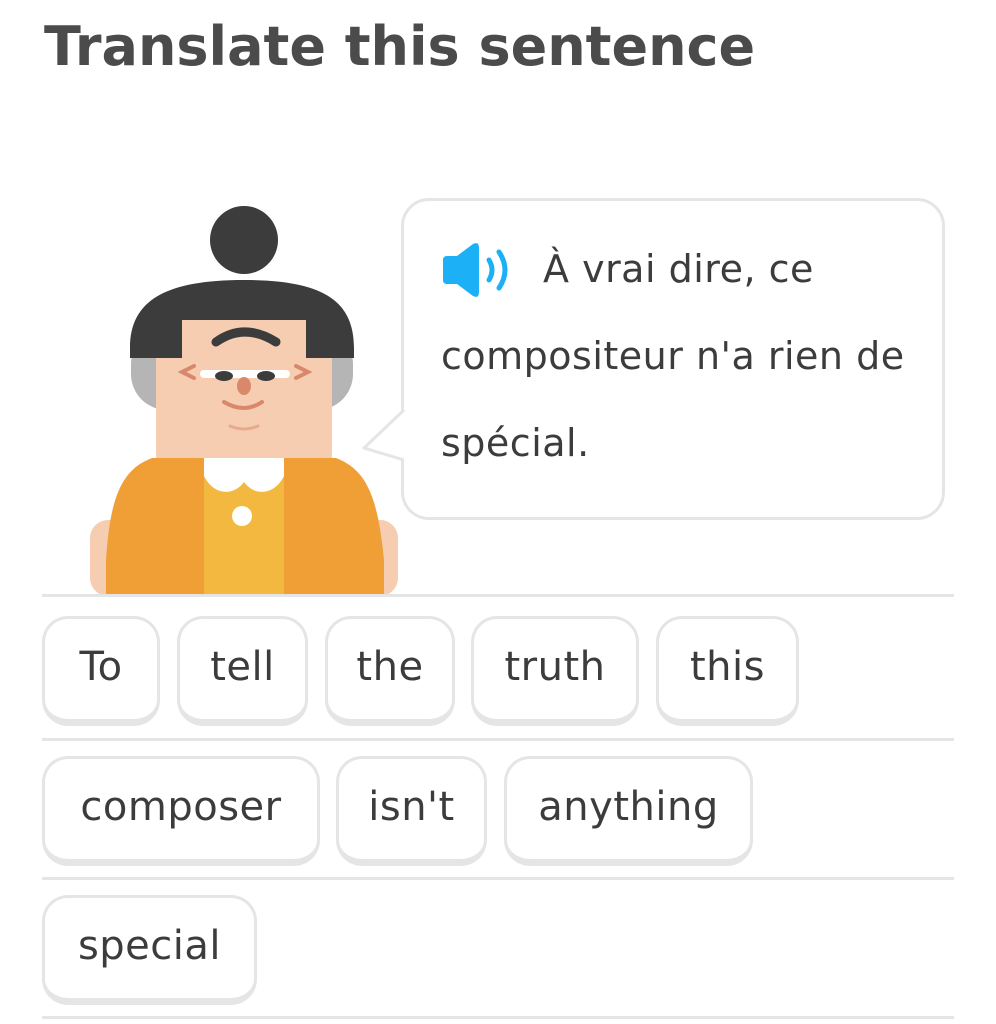 The height and width of the screenshot is (1024, 996). What do you see at coordinates (555, 671) in the screenshot?
I see `word-tile: truth` at bounding box center [555, 671].